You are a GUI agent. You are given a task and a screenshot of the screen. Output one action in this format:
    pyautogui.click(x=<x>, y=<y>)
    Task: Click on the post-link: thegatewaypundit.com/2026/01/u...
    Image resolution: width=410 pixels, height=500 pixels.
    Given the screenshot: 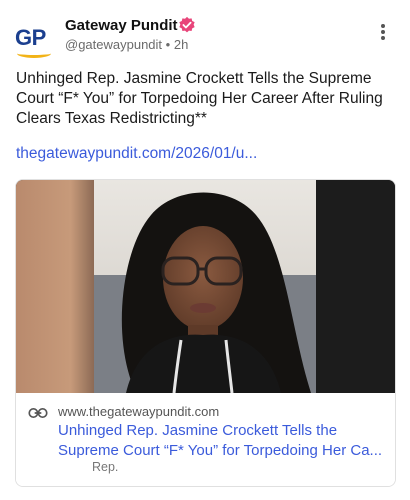 What is the action you would take?
    pyautogui.click(x=136, y=154)
    